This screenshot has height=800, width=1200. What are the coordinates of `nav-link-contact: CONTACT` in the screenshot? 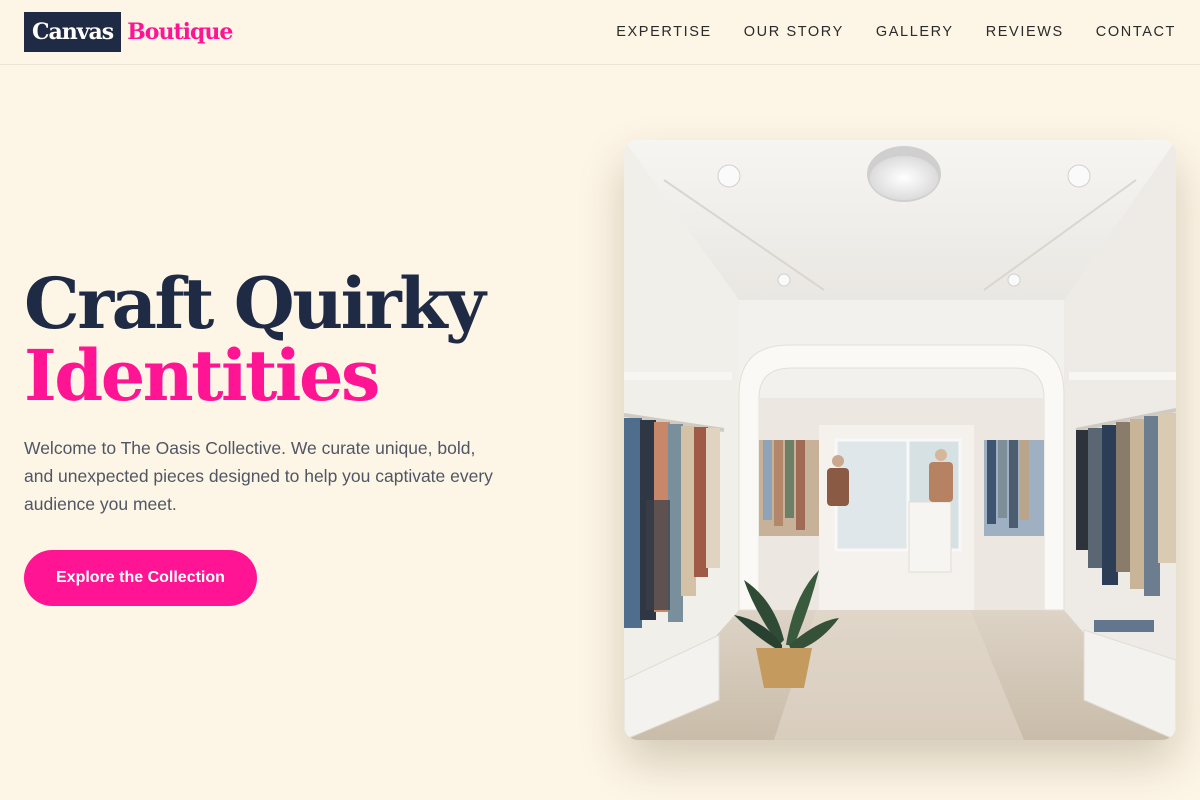 It's located at (1136, 32).